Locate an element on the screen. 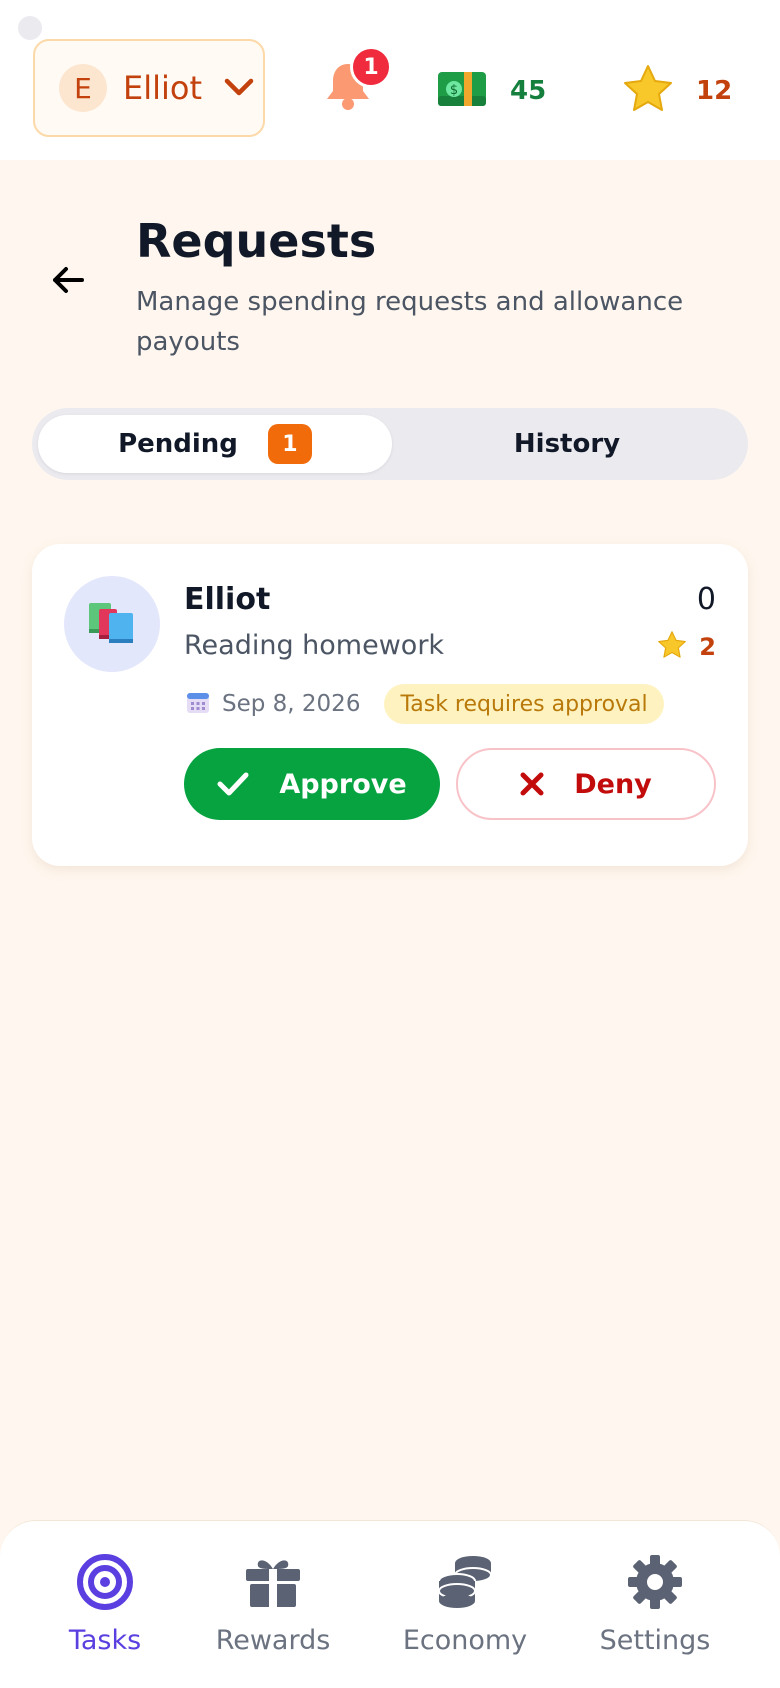  tab-pending: Pending 1 is located at coordinates (215, 444).